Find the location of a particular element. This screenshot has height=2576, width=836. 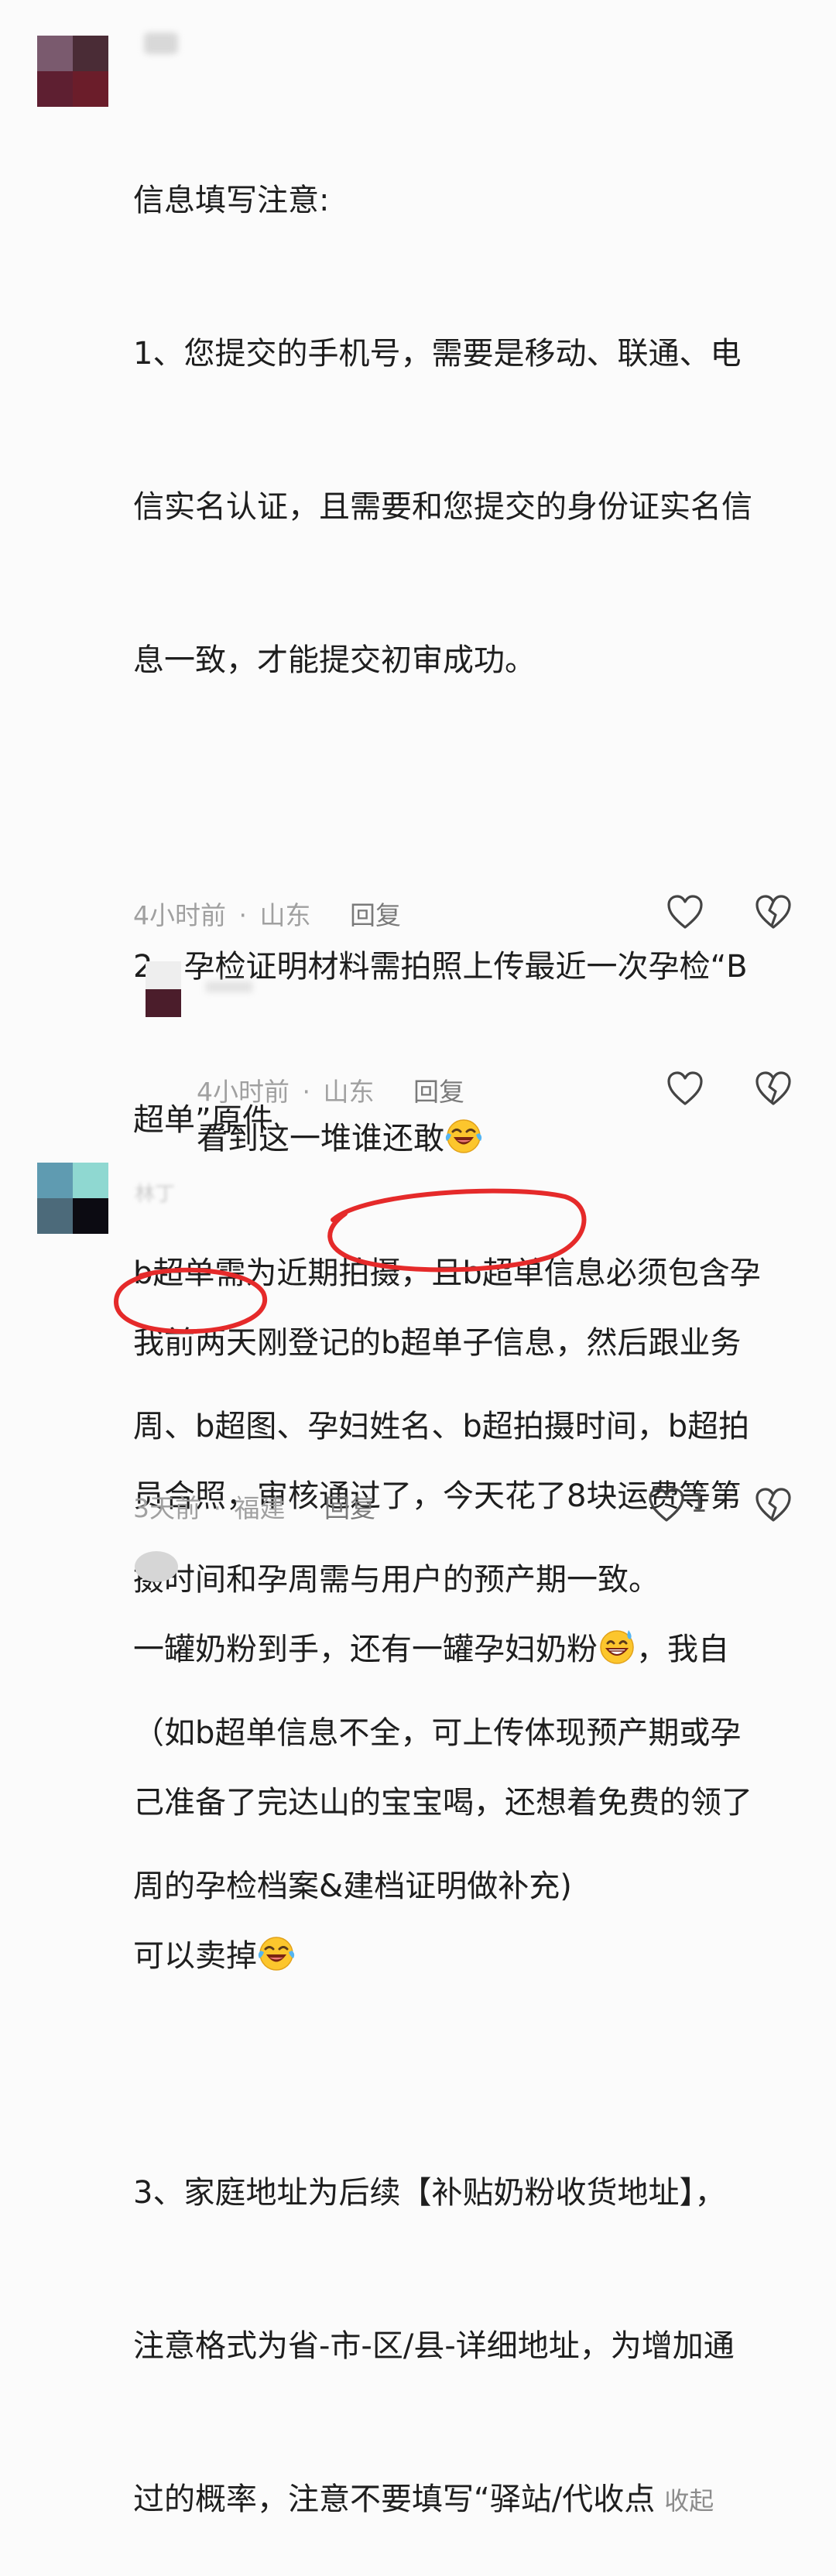

like-count: 1 is located at coordinates (699, 1503).